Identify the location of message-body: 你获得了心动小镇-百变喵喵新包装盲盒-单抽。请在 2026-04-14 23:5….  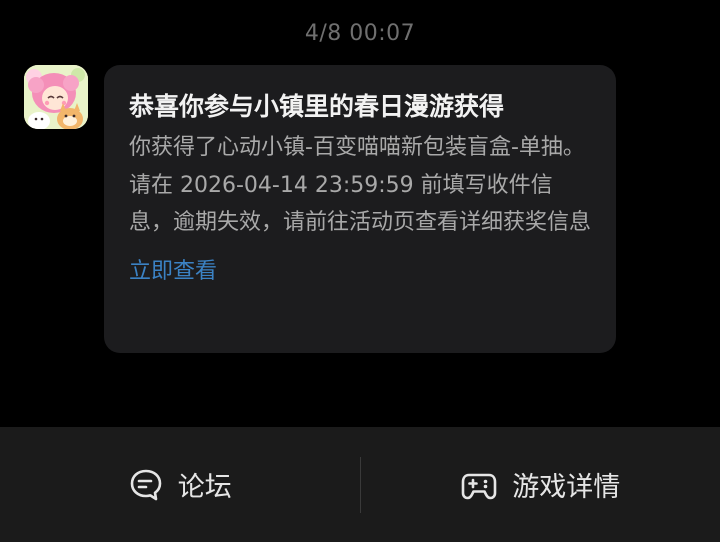
(360, 185).